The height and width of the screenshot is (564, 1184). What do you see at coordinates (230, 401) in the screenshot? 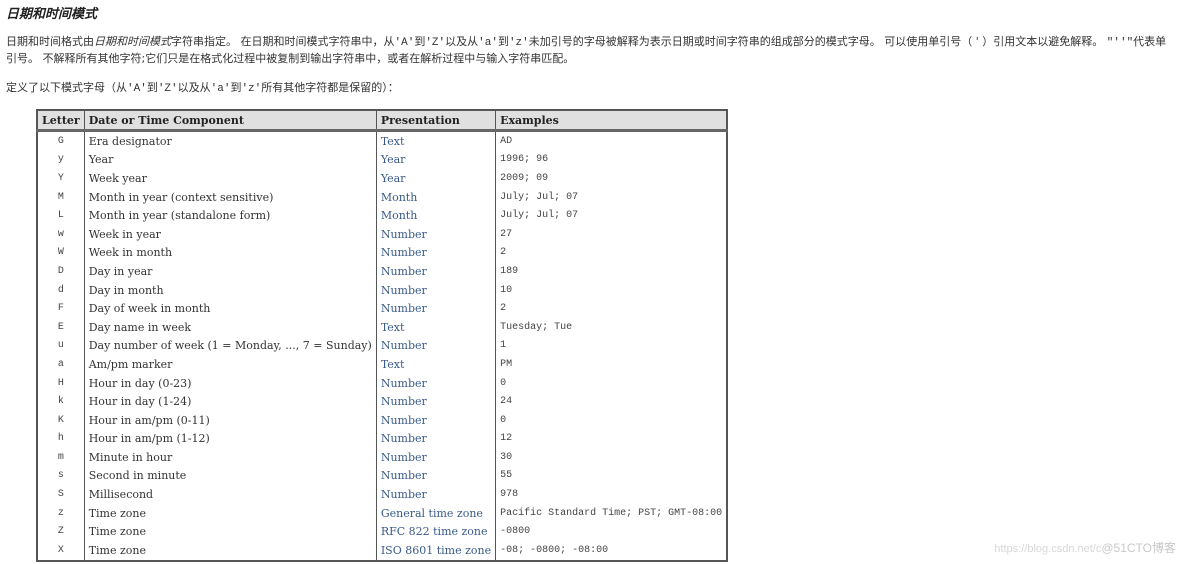
I see `cell-component: Hour in day (1-24)` at bounding box center [230, 401].